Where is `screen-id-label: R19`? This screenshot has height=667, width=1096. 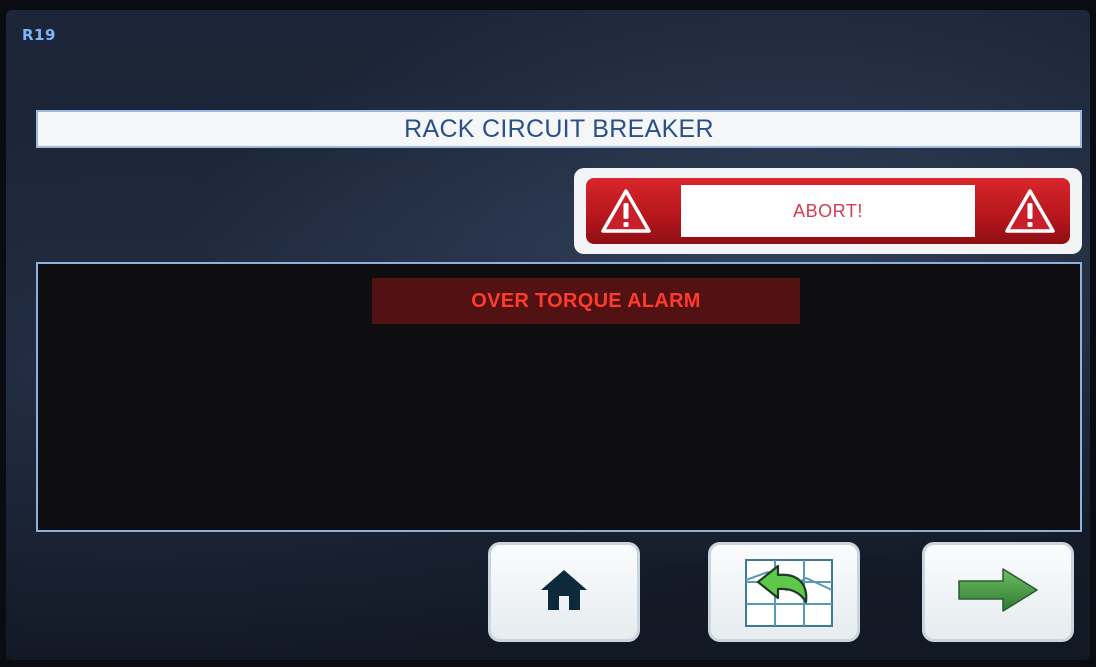 screen-id-label: R19 is located at coordinates (39, 35).